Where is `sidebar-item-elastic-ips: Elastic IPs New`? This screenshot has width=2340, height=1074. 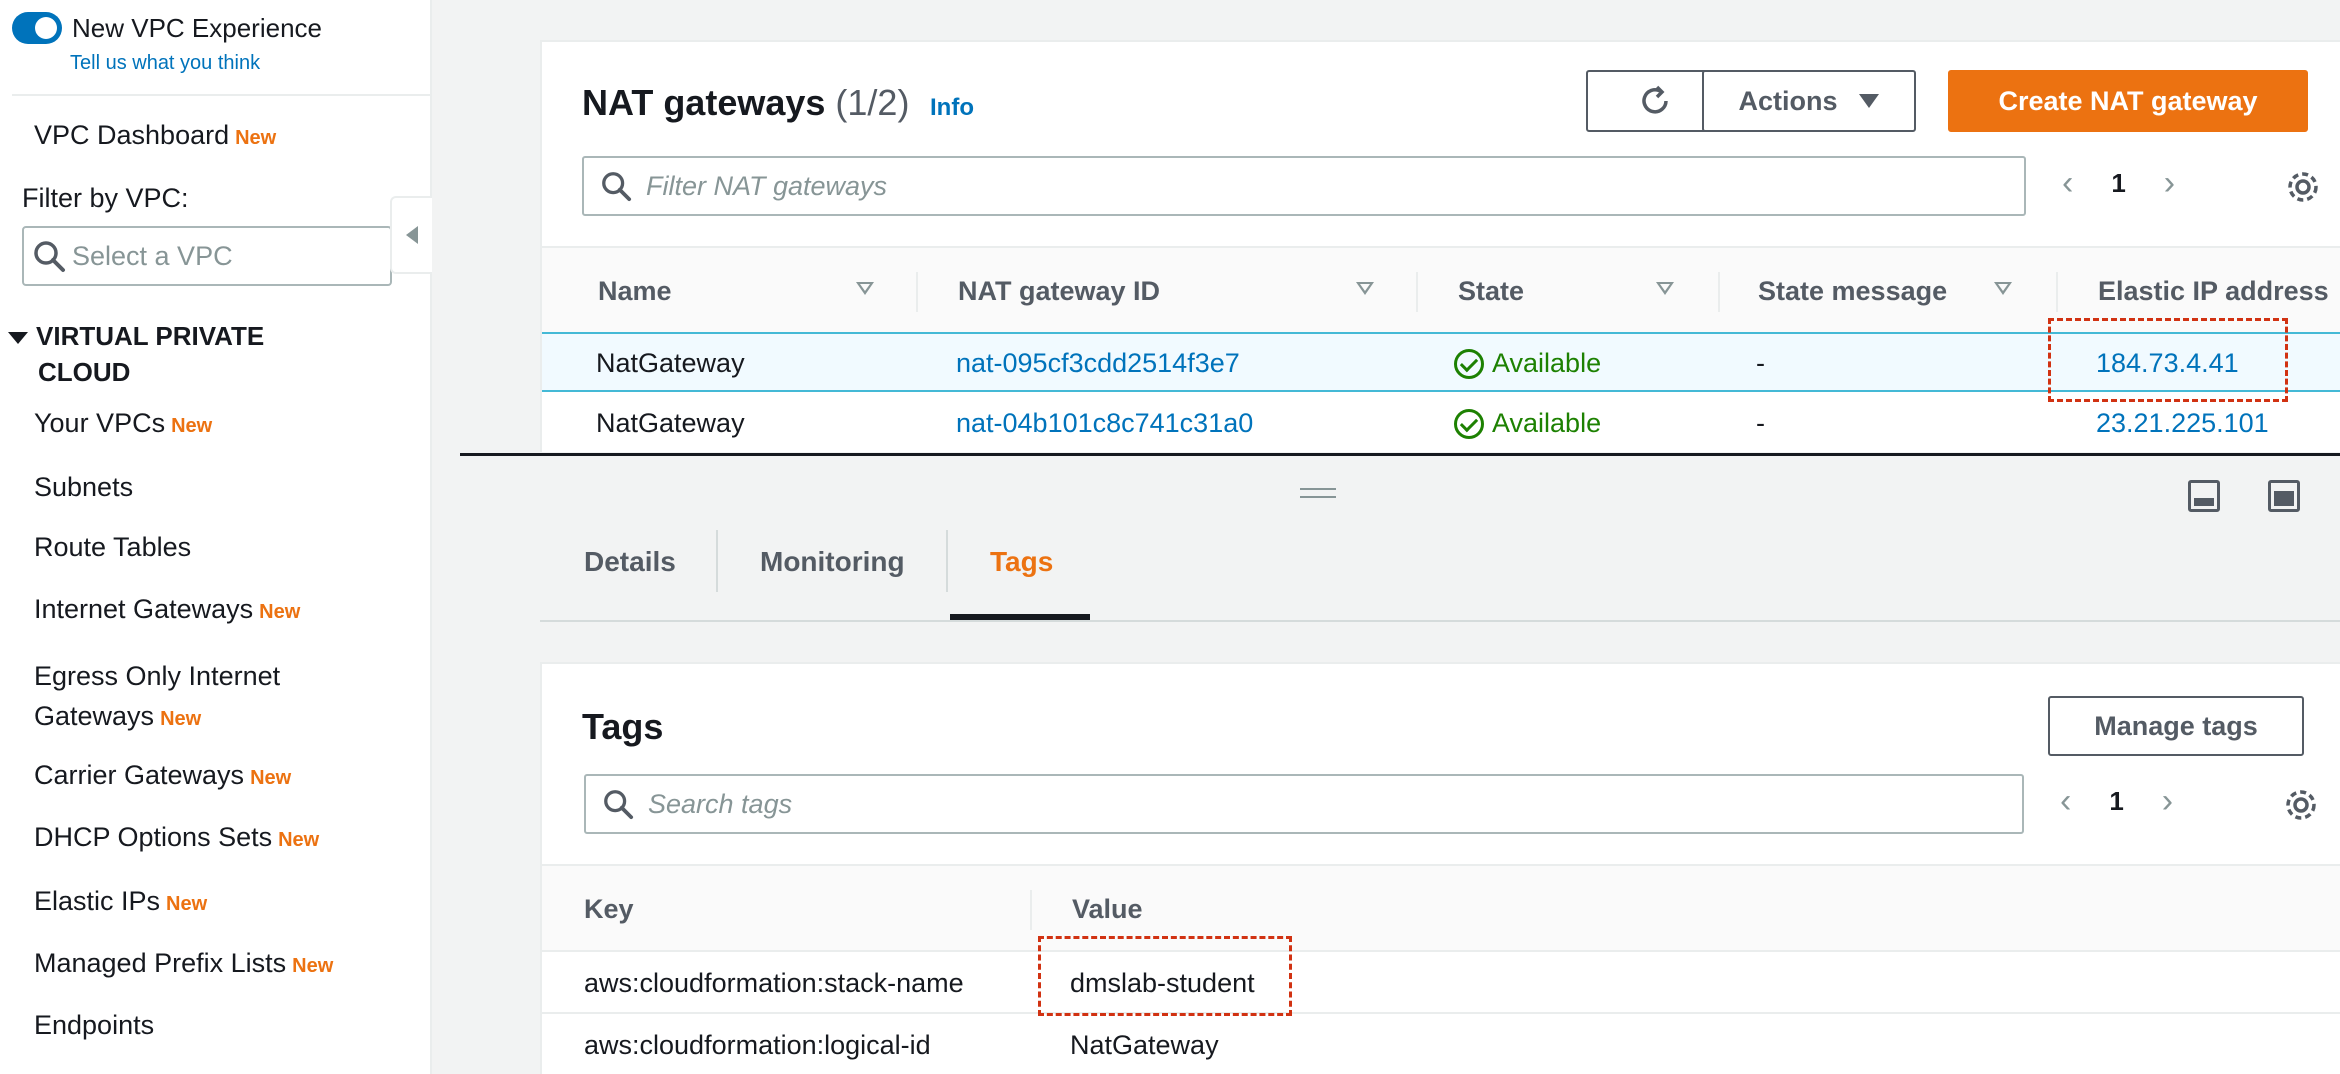 sidebar-item-elastic-ips: Elastic IPs New is located at coordinates (120, 901).